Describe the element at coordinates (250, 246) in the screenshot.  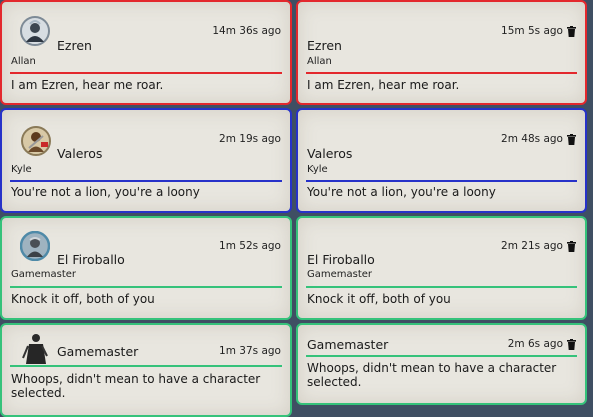
I see `message-timestamp: 1m 52s ago` at that location.